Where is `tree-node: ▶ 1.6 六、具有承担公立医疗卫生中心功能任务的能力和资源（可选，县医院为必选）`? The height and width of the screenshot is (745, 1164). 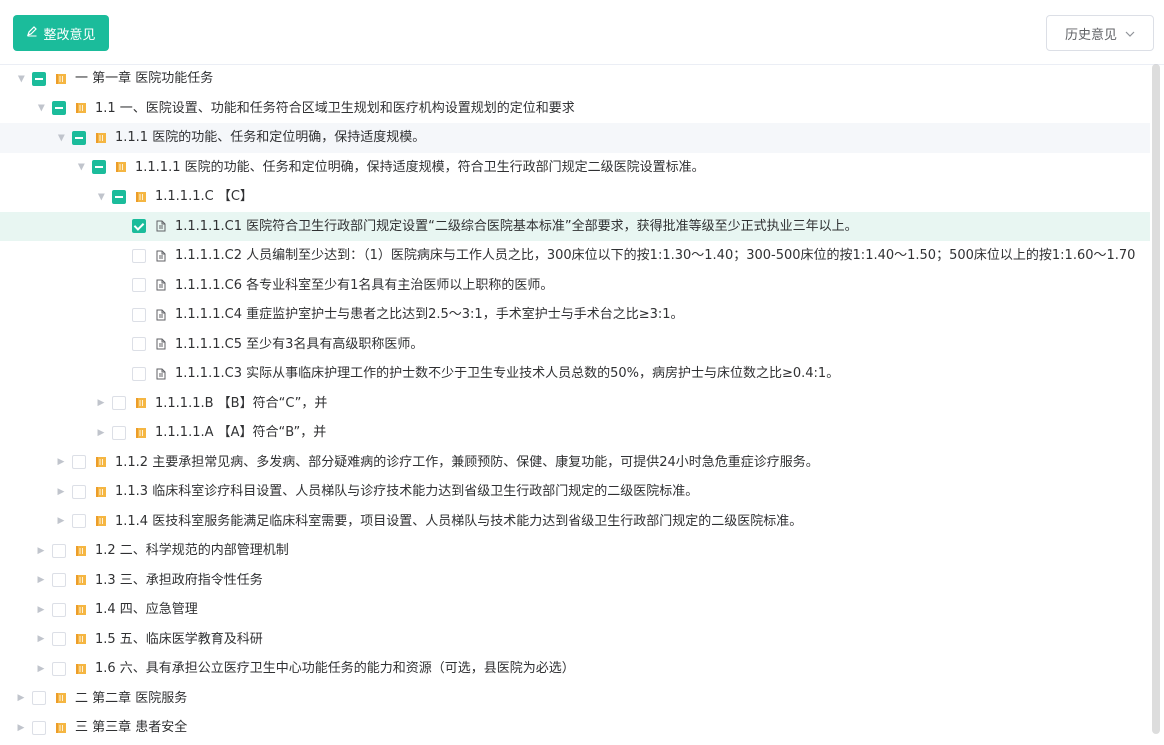 tree-node: ▶ 1.6 六、具有承担公立医疗卫生中心功能任务的能力和资源（可选，县医院为必选） is located at coordinates (575, 669).